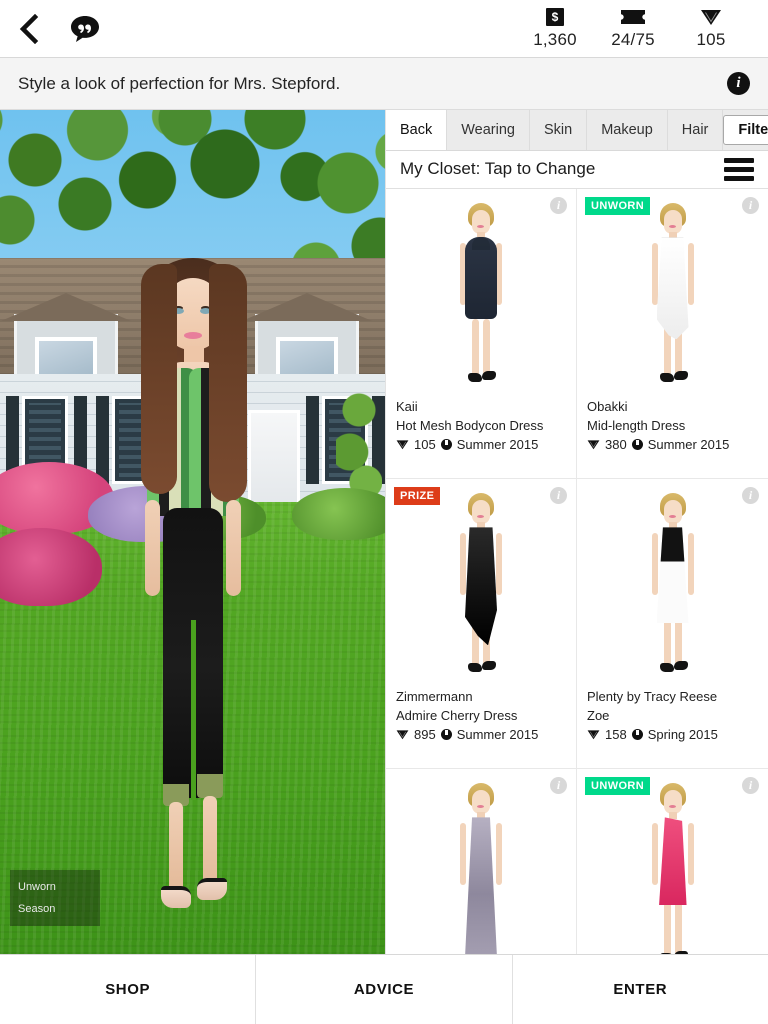 The height and width of the screenshot is (1024, 768). What do you see at coordinates (555, 28) in the screenshot?
I see `stat-money: $ 1,360` at bounding box center [555, 28].